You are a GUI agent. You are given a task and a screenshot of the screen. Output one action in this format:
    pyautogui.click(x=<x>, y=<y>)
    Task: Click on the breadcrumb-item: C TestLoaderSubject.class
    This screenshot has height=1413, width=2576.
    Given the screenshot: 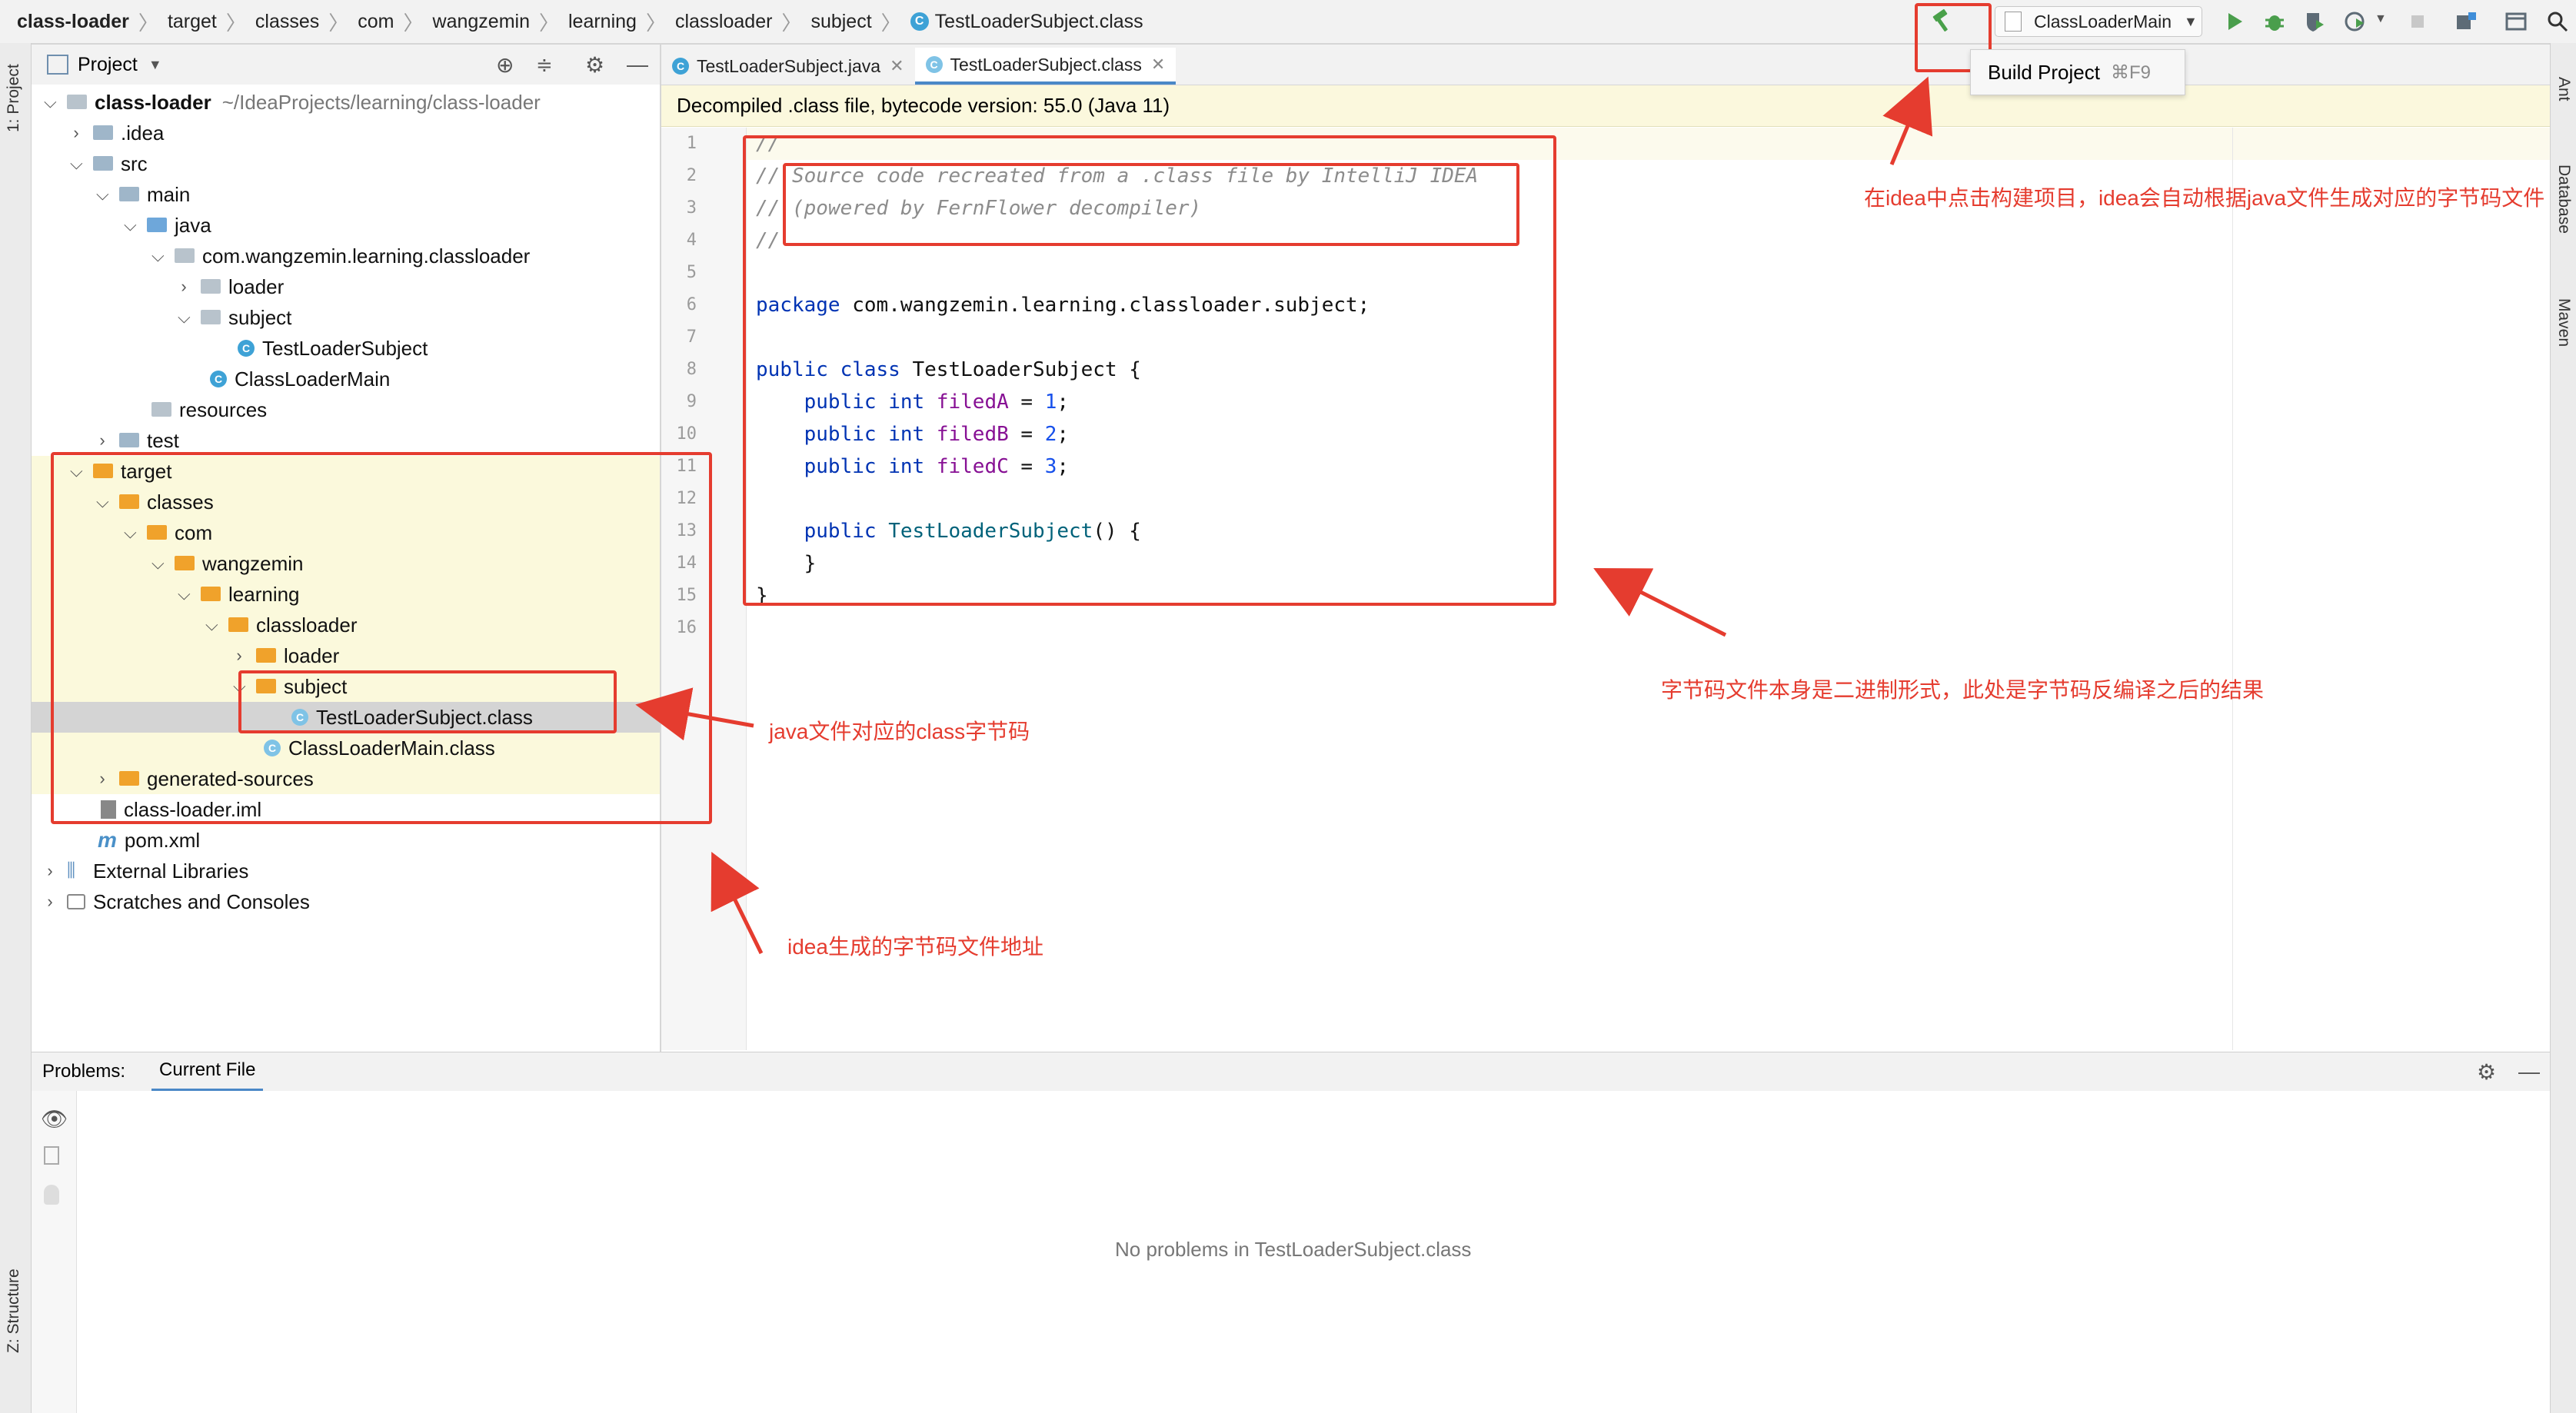 What is the action you would take?
    pyautogui.click(x=1027, y=22)
    